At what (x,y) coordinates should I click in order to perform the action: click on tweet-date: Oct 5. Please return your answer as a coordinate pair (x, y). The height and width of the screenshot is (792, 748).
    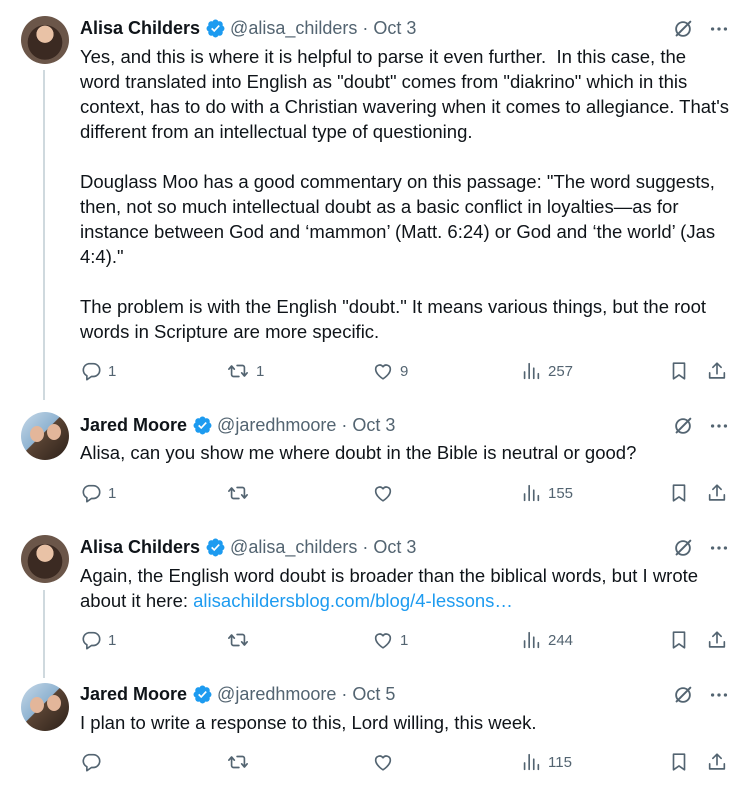
    Looking at the image, I should click on (373, 694).